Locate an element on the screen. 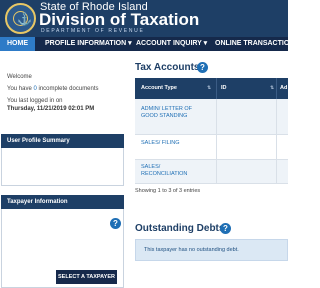 Image resolution: width=320 pixels, height=288 pixels. select-taxpayer-button: SELECT A TAXPAYER is located at coordinates (86, 277).